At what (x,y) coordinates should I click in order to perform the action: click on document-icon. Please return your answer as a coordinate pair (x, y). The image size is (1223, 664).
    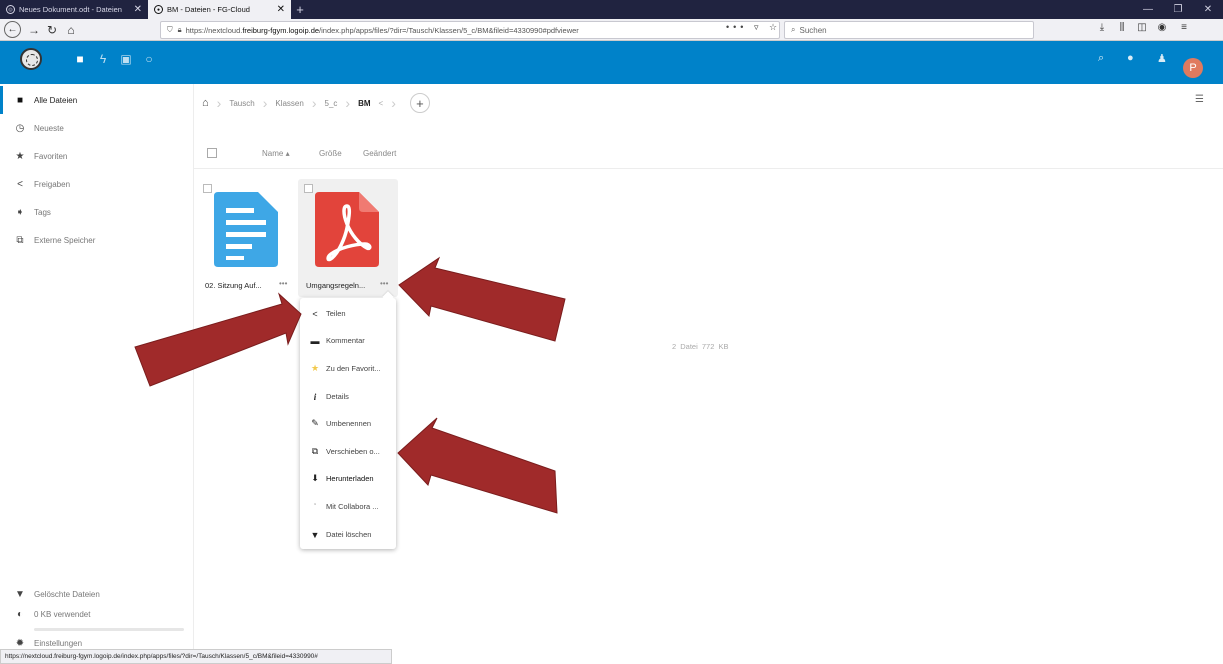
    Looking at the image, I should click on (246, 229).